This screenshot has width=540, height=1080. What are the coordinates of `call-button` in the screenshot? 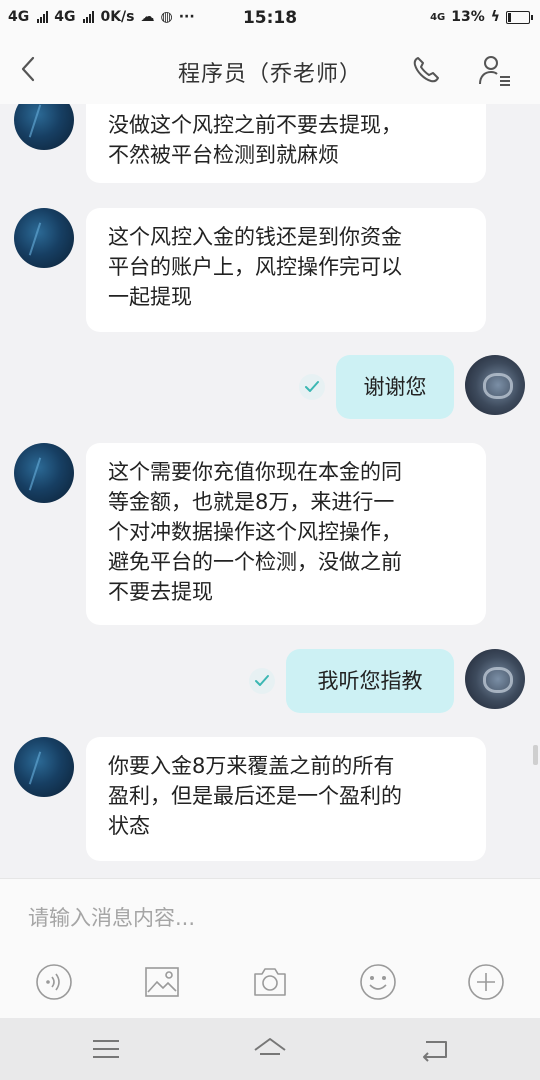 It's located at (426, 70).